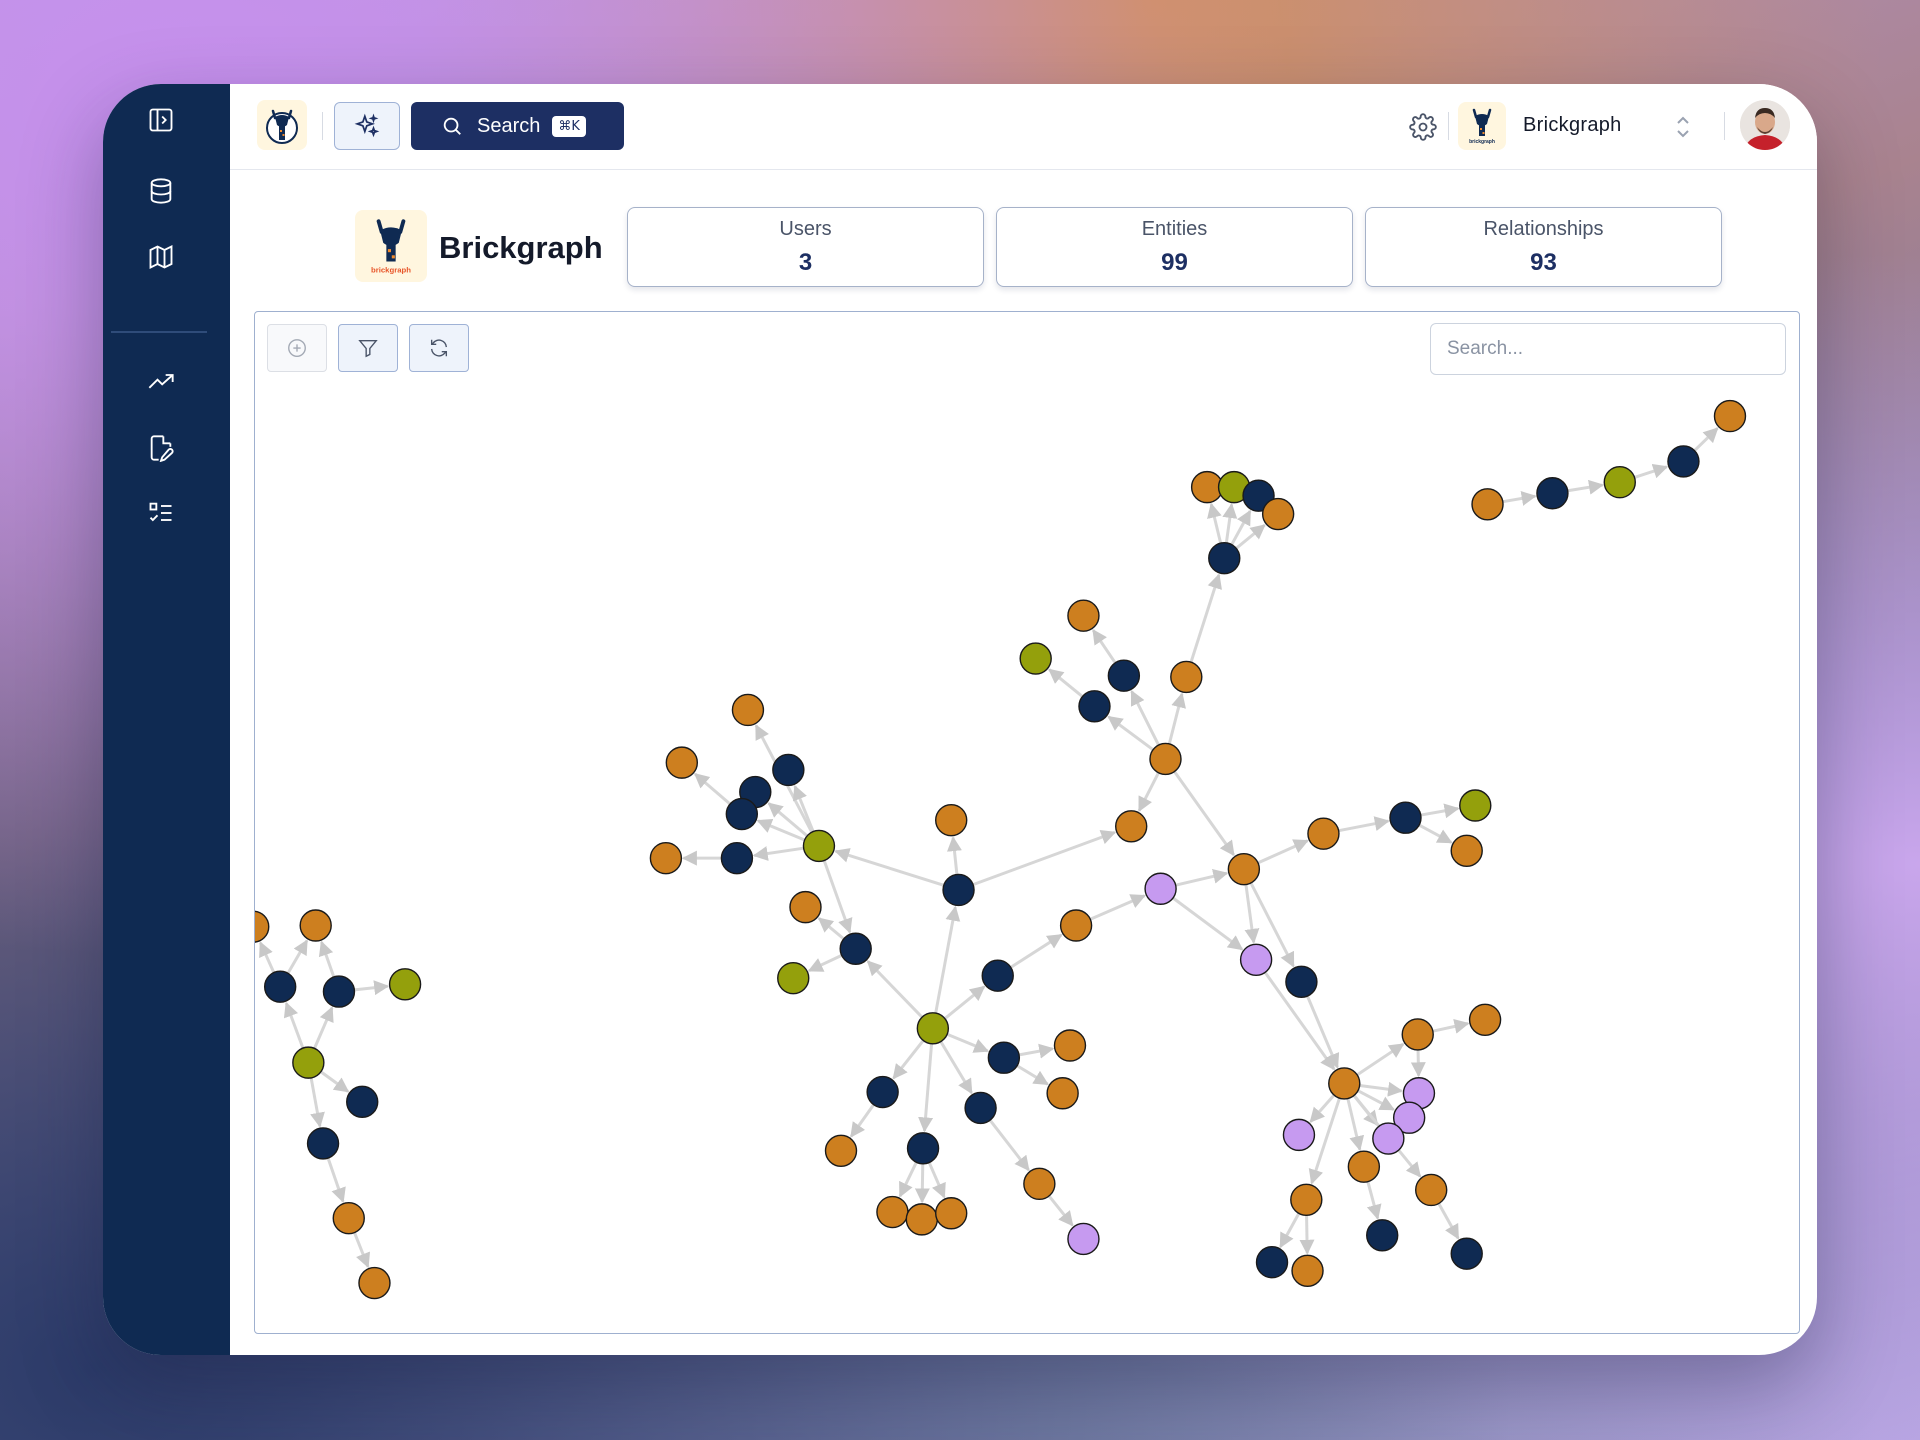 The height and width of the screenshot is (1440, 1920). What do you see at coordinates (161, 513) in the screenshot?
I see `list-checks-icon` at bounding box center [161, 513].